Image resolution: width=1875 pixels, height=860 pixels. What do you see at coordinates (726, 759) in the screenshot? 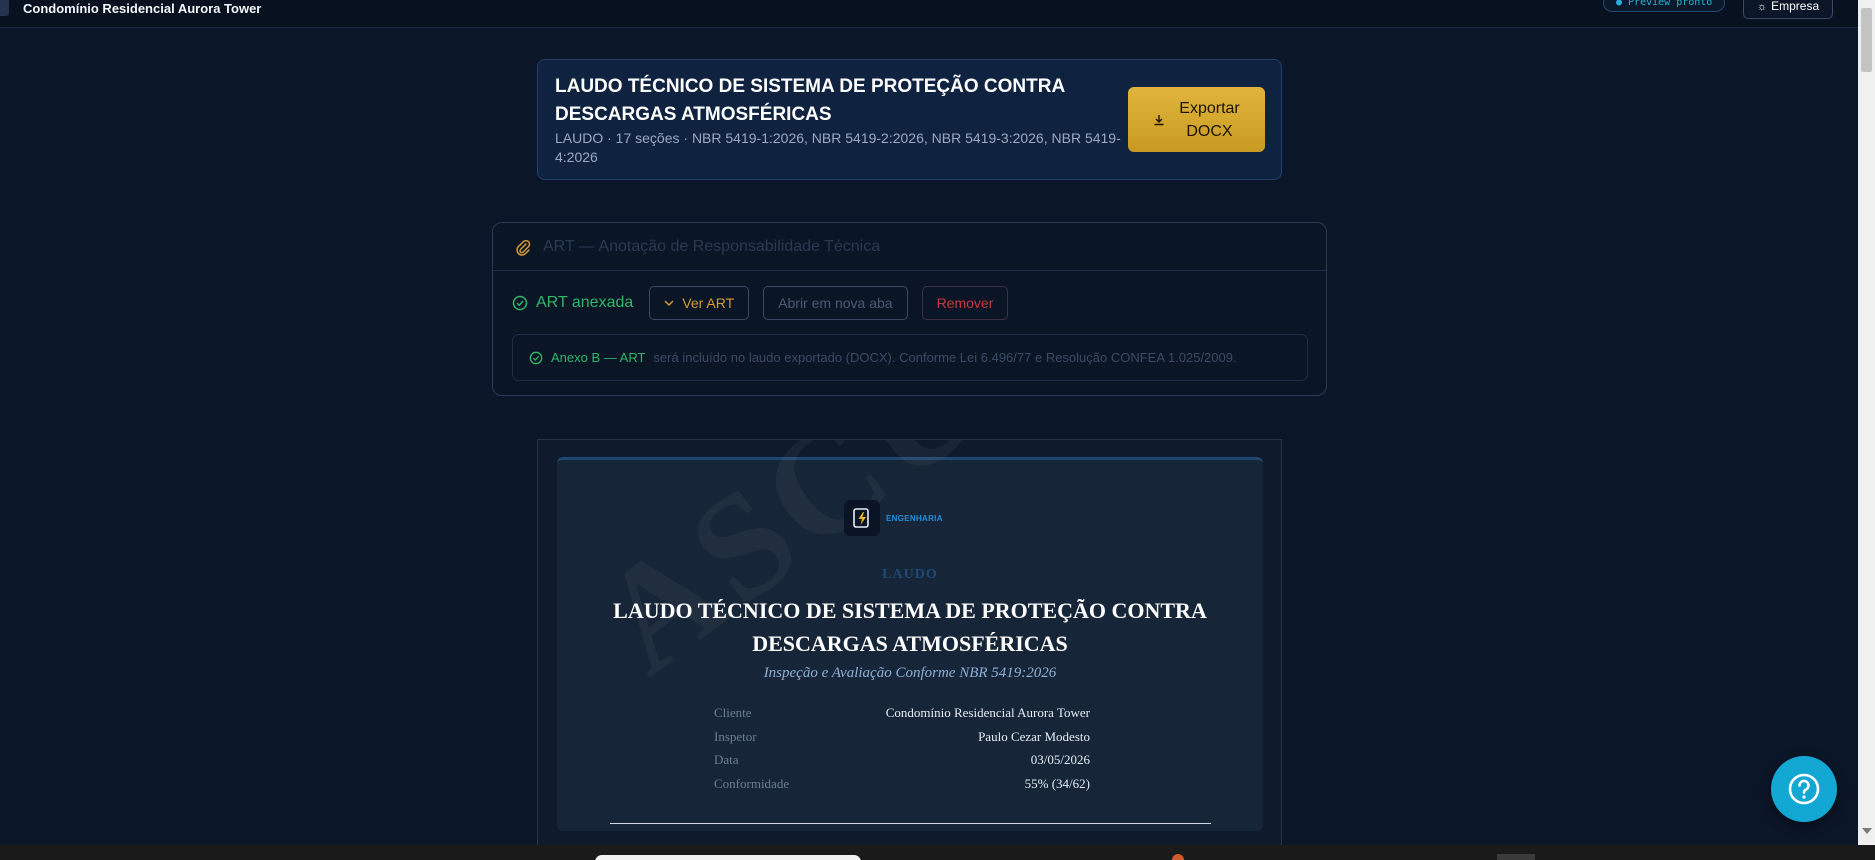
I see `info-label: Data` at bounding box center [726, 759].